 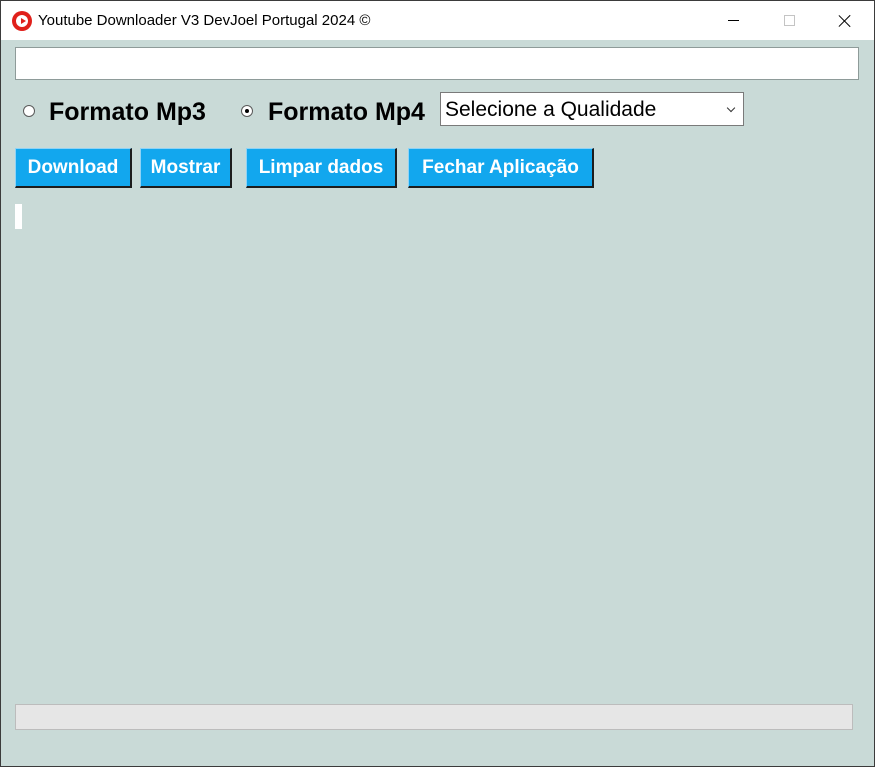 I want to click on download-button: Download, so click(x=73, y=168).